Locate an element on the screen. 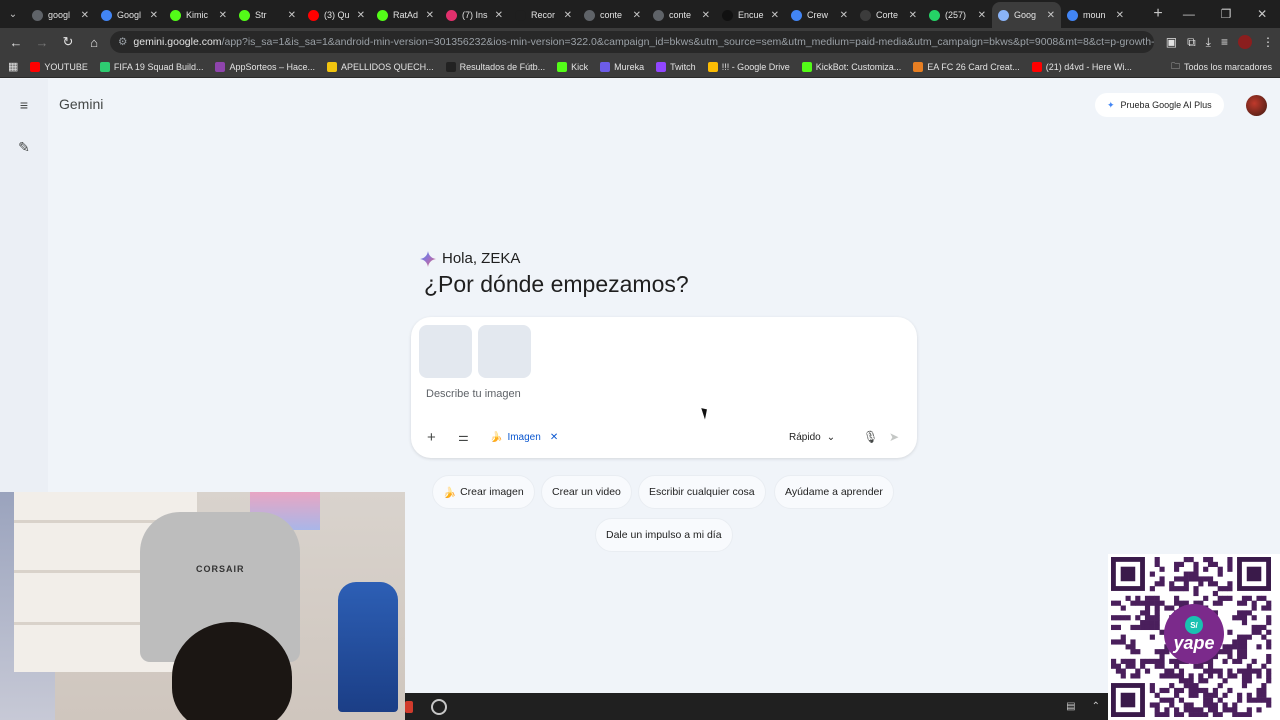 This screenshot has width=1280, height=720. prompt-composer: + ⚌ 🍌 Imagen ✕ Rápido ⌄ 🎙 ➤ is located at coordinates (664, 387).